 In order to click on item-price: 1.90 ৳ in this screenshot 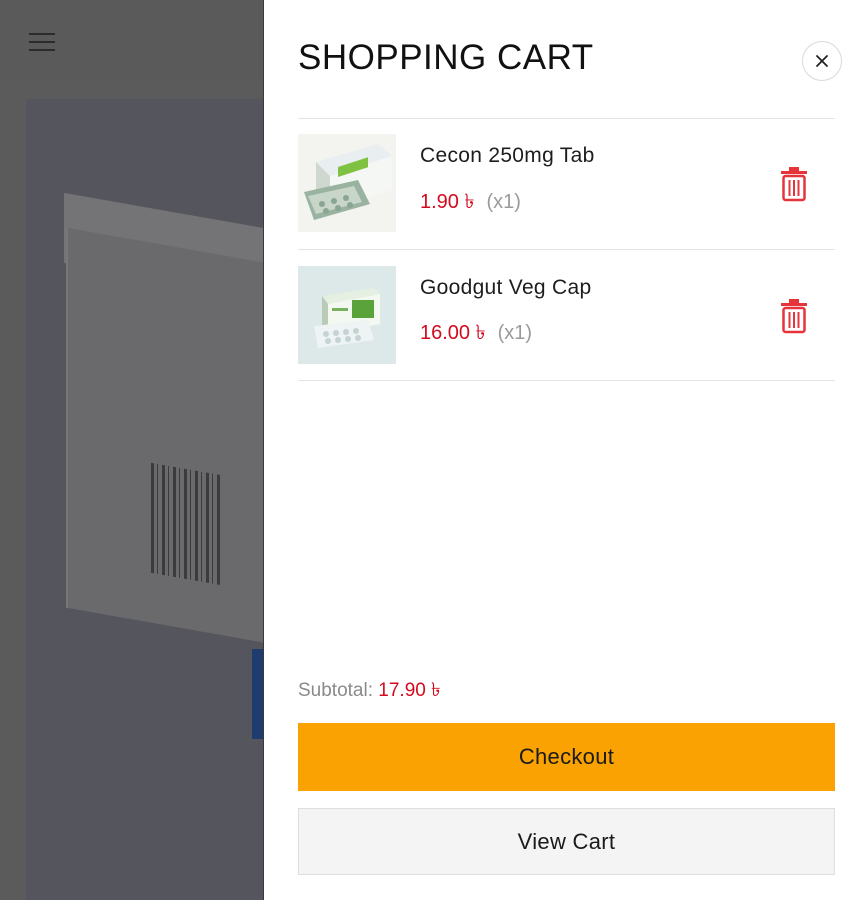, I will do `click(447, 202)`.